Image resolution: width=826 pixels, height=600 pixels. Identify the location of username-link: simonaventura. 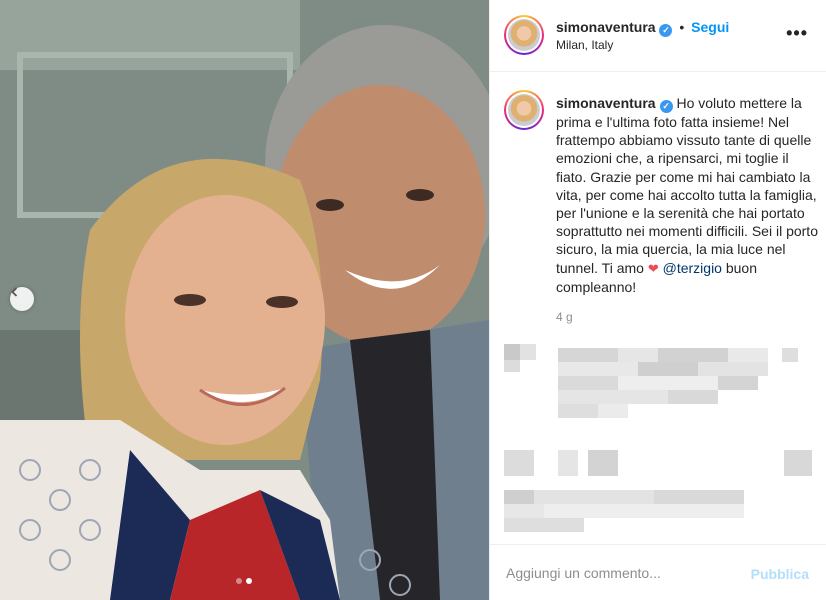
(606, 27).